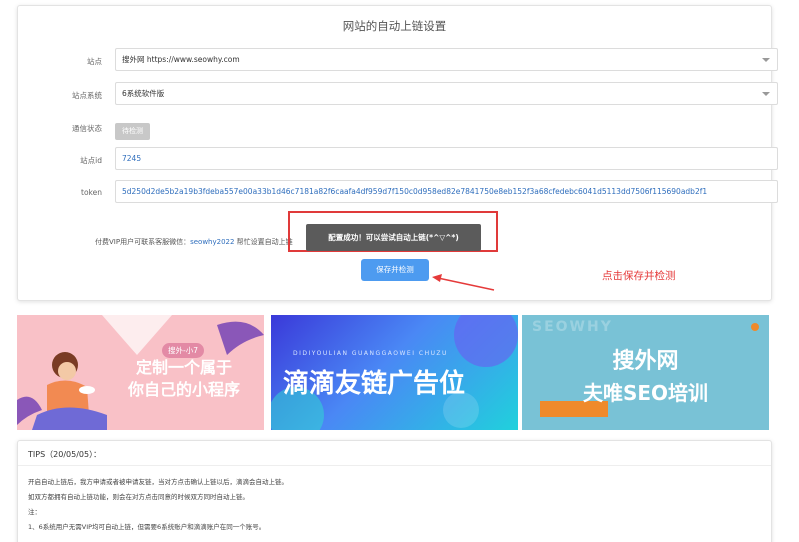  What do you see at coordinates (446, 93) in the screenshot?
I see `system-select: 6系统软件版` at bounding box center [446, 93].